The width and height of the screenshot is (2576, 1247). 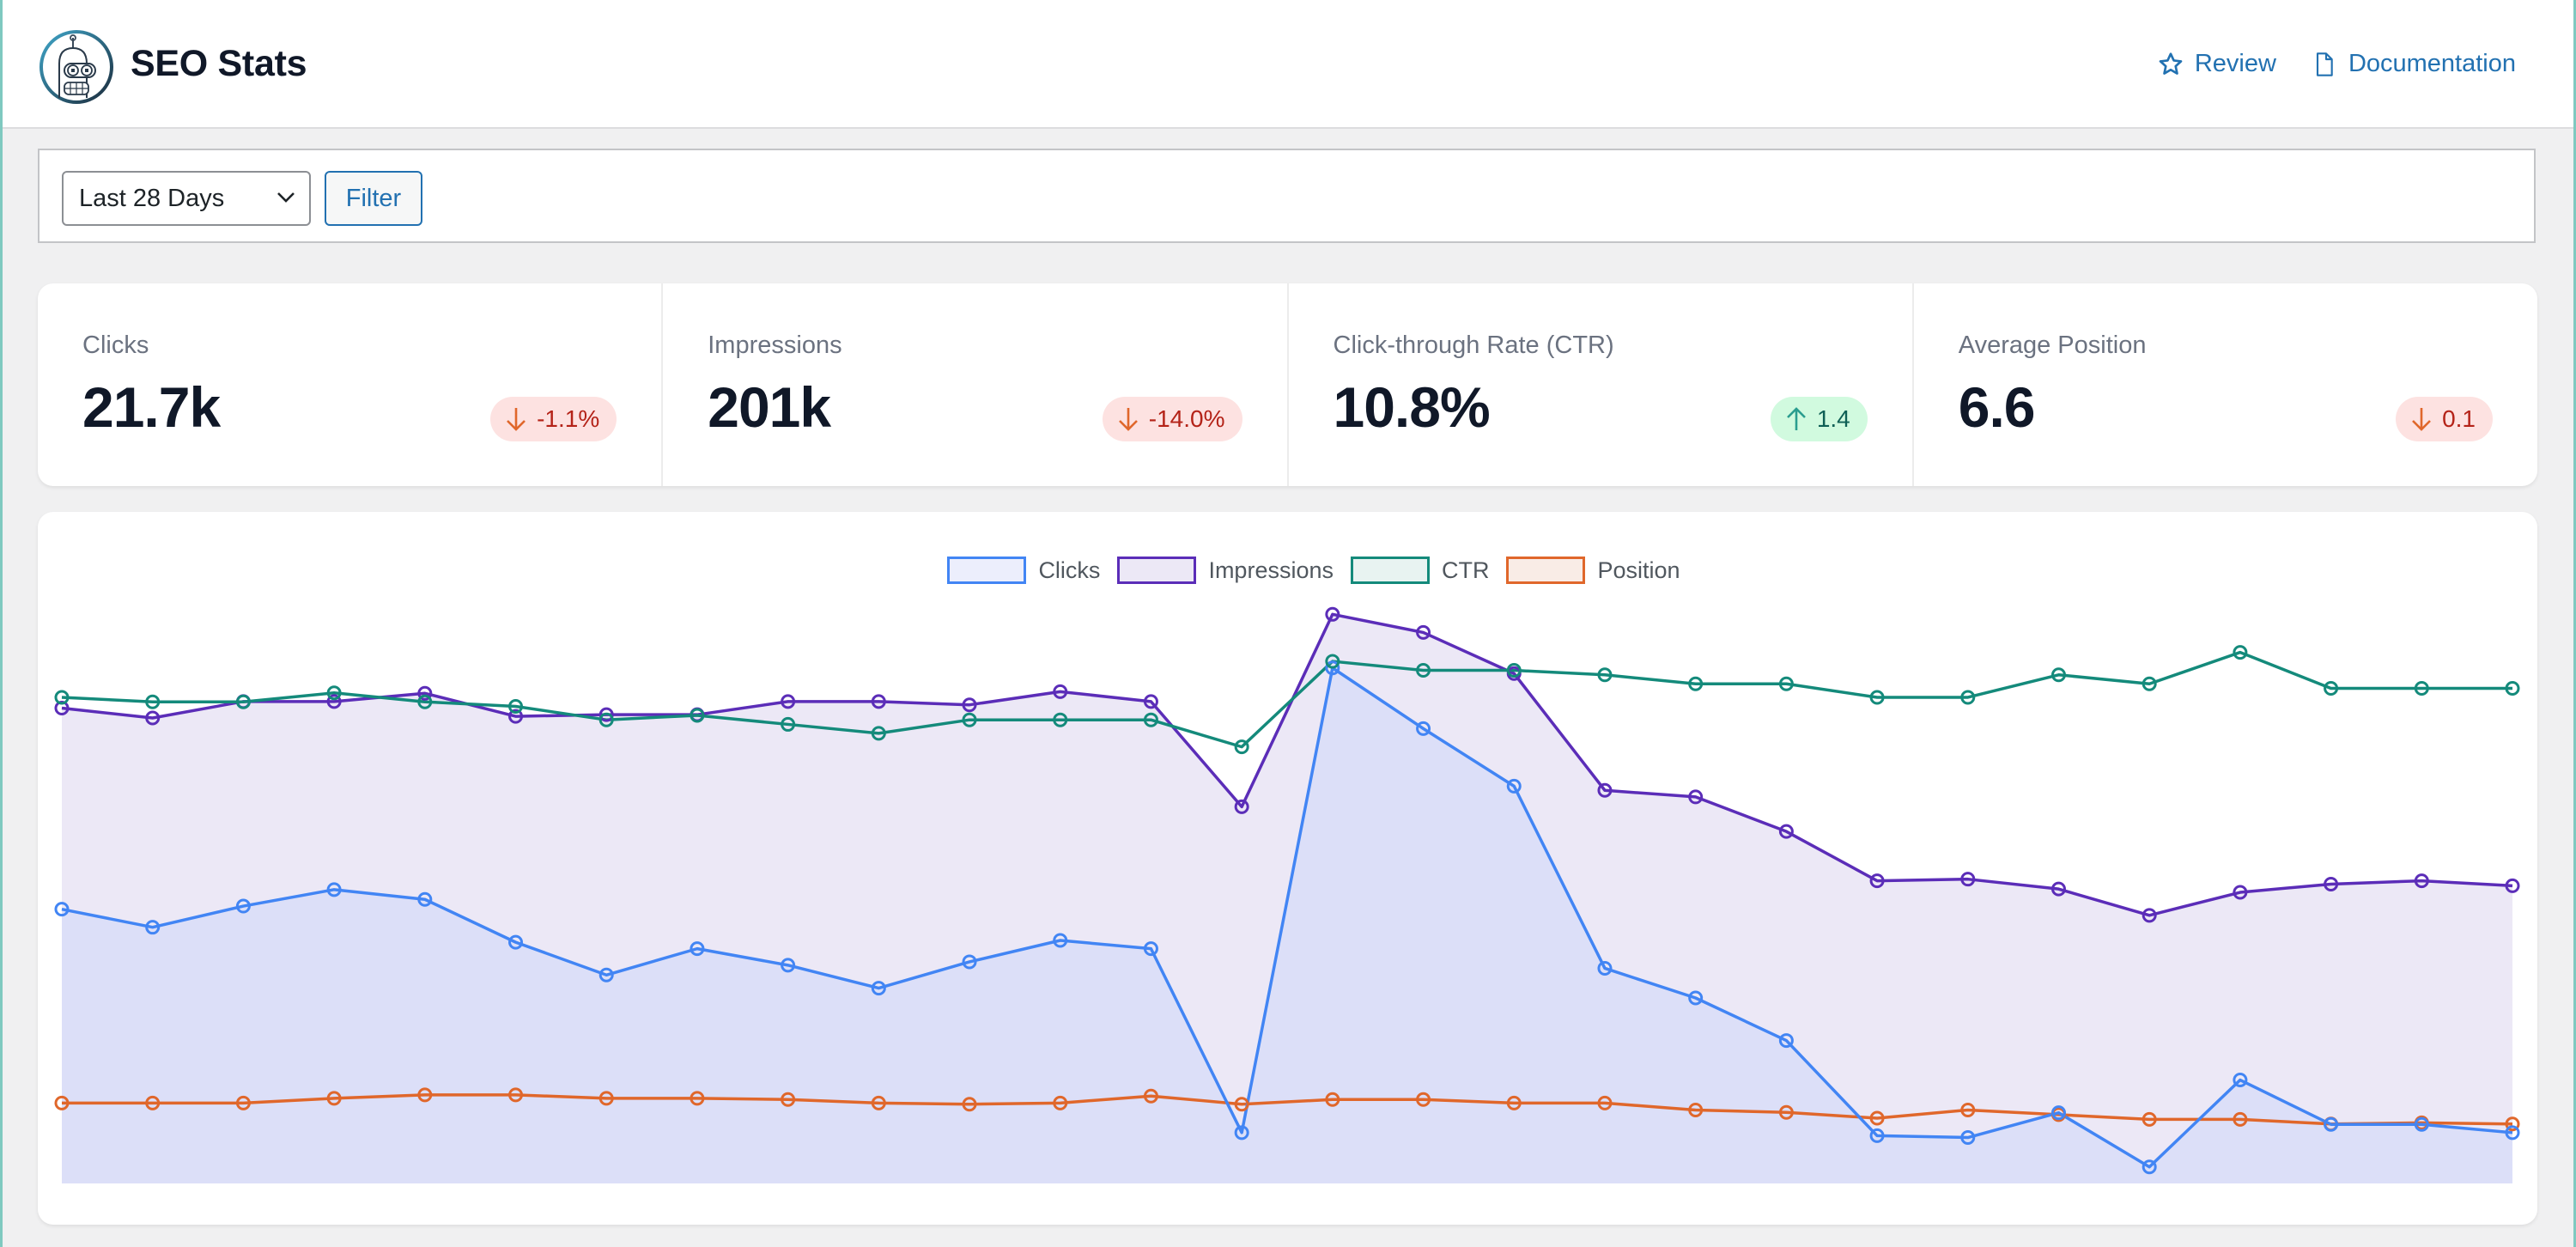 What do you see at coordinates (1833, 418) in the screenshot?
I see `change-value: 1.4` at bounding box center [1833, 418].